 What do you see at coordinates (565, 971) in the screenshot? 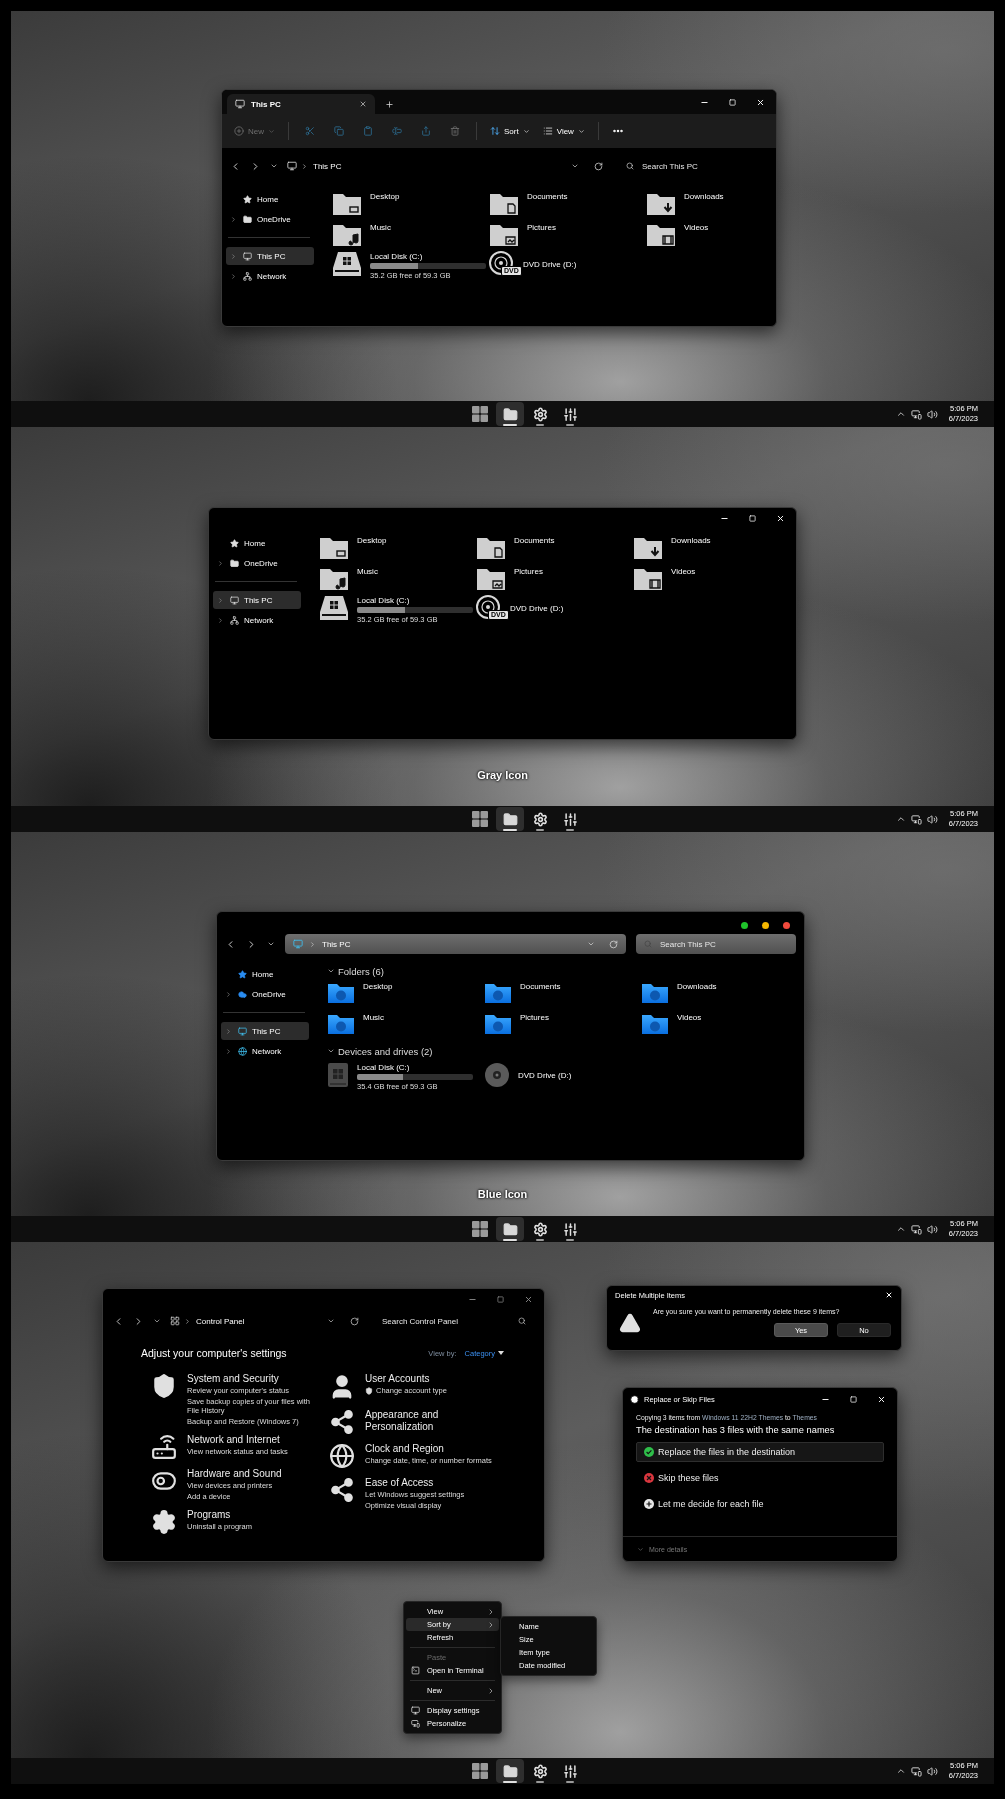
I see `section-header: Folders (6)` at bounding box center [565, 971].